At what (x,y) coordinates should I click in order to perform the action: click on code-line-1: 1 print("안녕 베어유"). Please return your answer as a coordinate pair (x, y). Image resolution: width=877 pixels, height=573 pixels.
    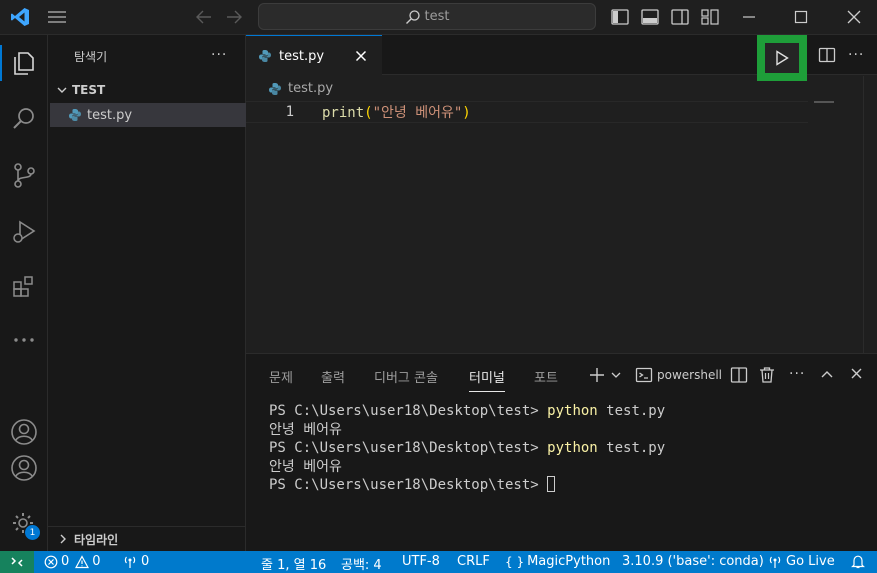
    Looking at the image, I should click on (527, 112).